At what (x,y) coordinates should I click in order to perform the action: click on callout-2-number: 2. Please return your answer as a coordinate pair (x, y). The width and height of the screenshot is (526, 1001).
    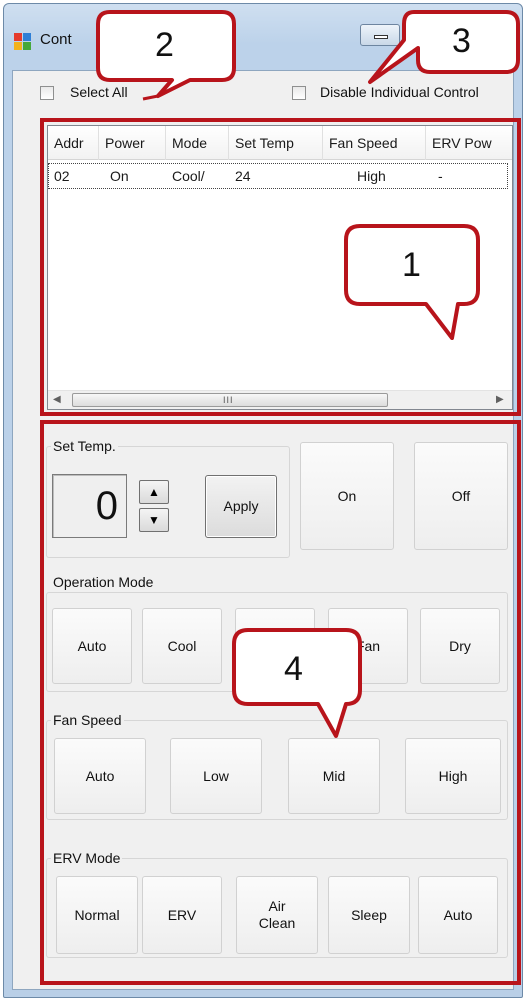
    Looking at the image, I should click on (164, 45).